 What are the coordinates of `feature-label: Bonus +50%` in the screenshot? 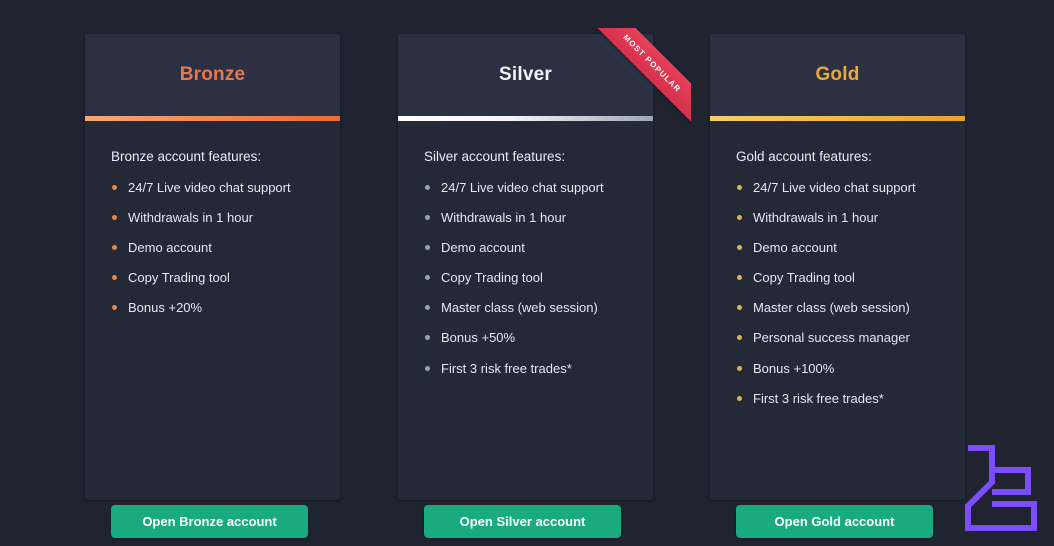 It's located at (478, 338).